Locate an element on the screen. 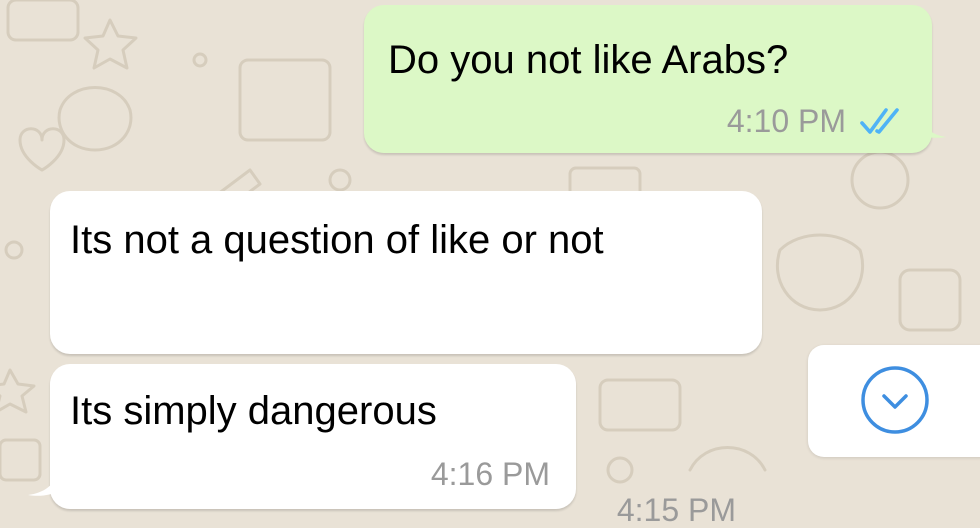 The width and height of the screenshot is (980, 528). message-text: Do you not like Arabs? is located at coordinates (588, 60).